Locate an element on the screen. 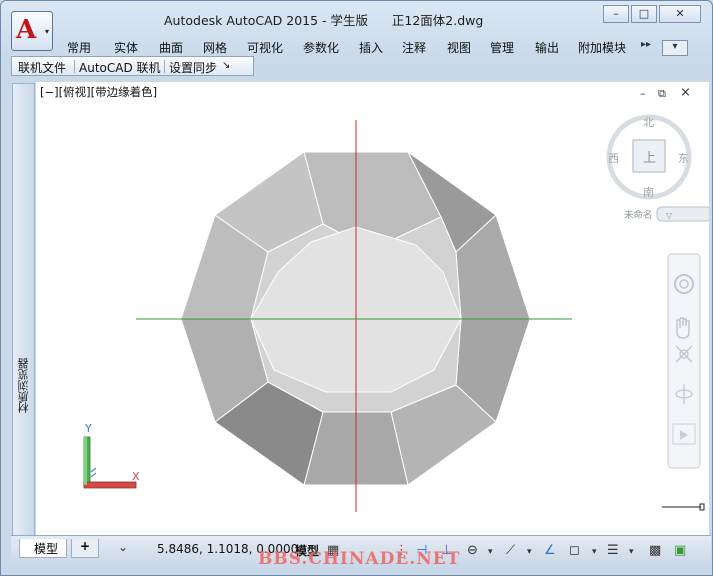 The width and height of the screenshot is (713, 576). object-snap-icon: ⟋ is located at coordinates (510, 550).